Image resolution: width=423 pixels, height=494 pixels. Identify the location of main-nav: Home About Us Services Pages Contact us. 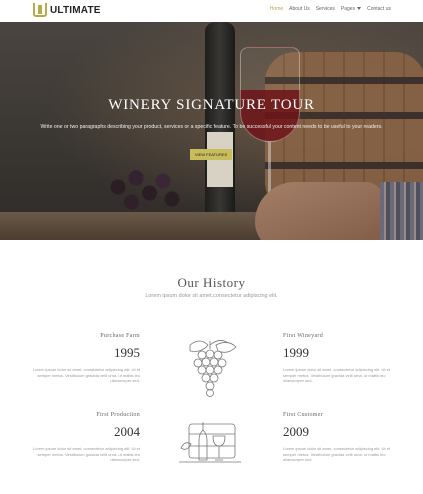
(330, 9).